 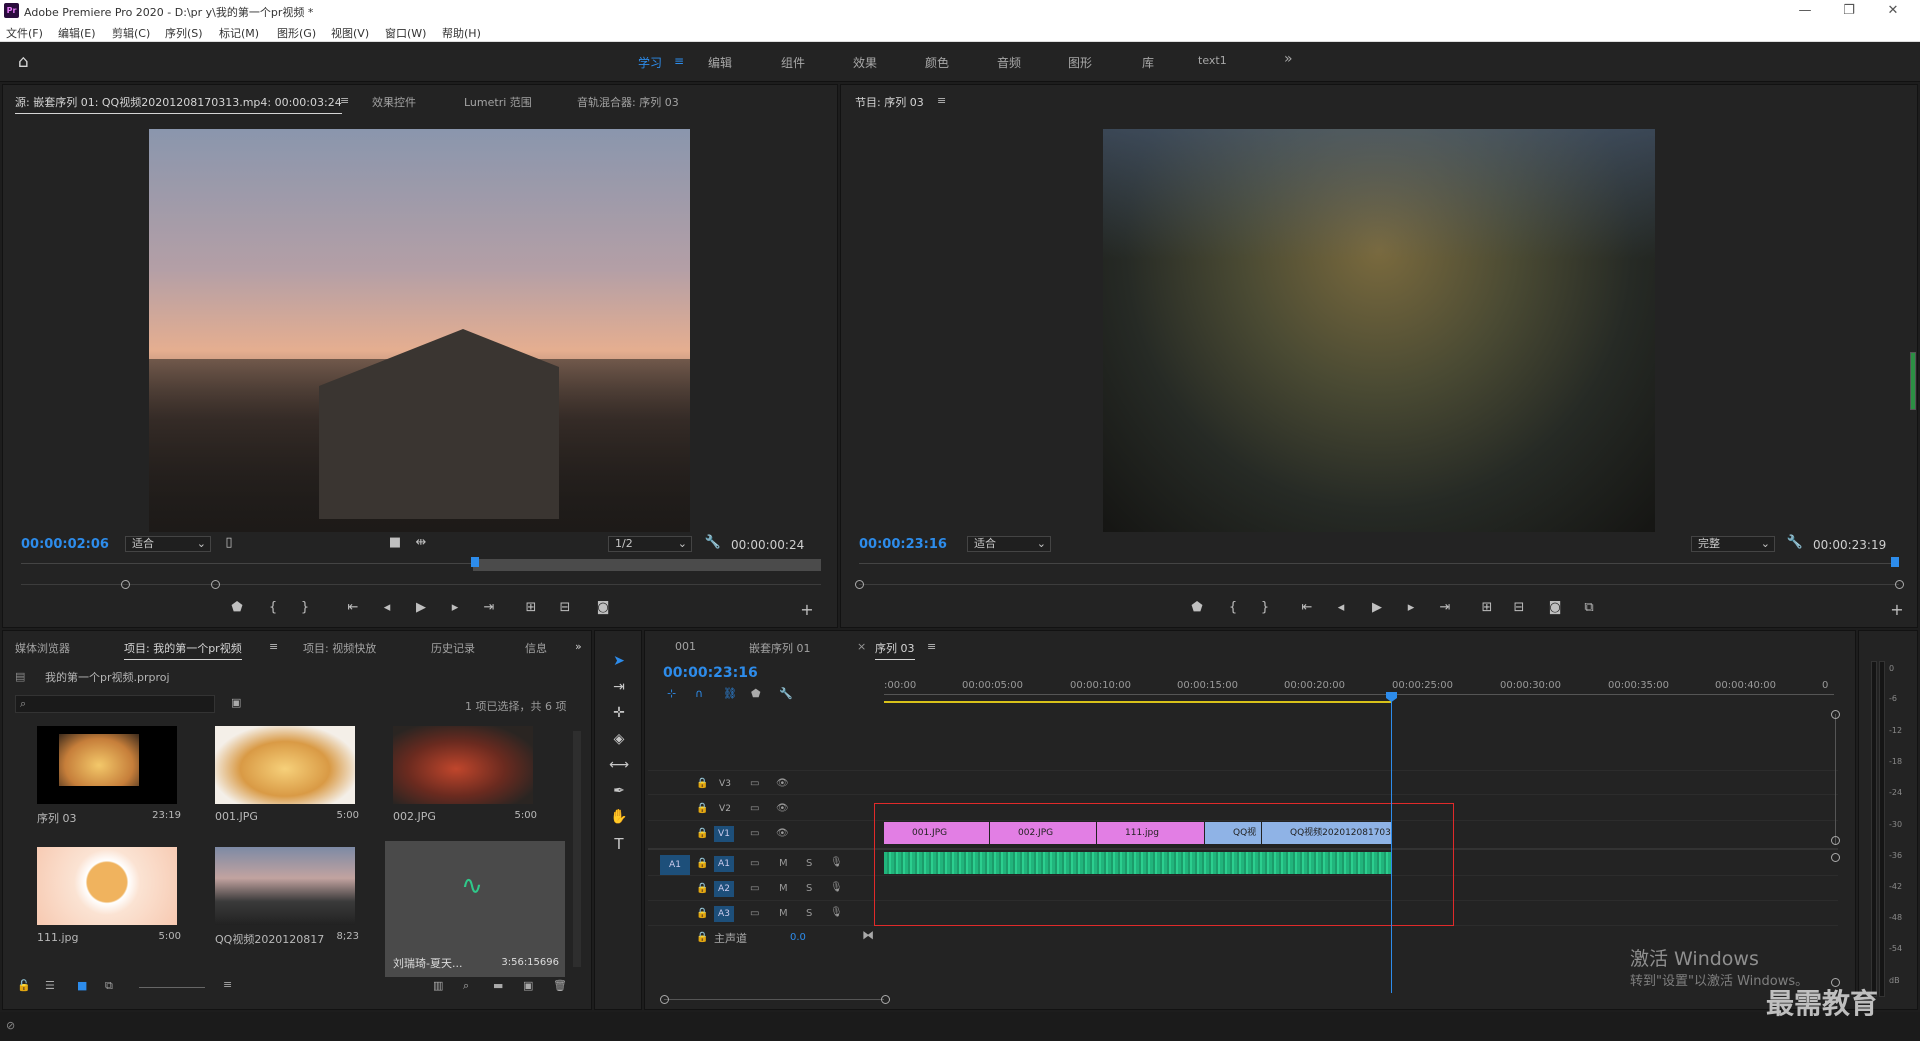 I want to click on close-tab-icon: ×, so click(x=861, y=646).